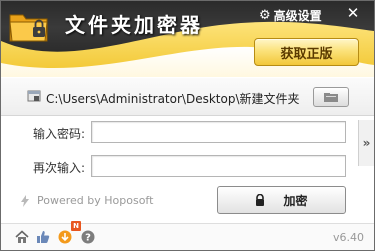 This screenshot has width=375, height=251. I want to click on encrypt-label: 加密, so click(295, 200).